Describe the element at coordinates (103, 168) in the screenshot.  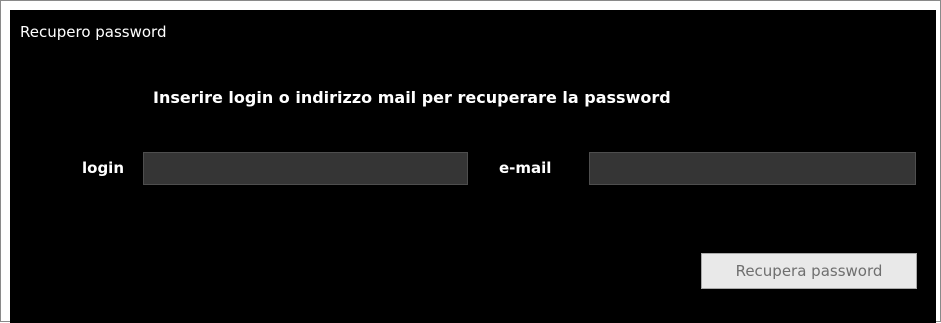
I see `login-label: login` at that location.